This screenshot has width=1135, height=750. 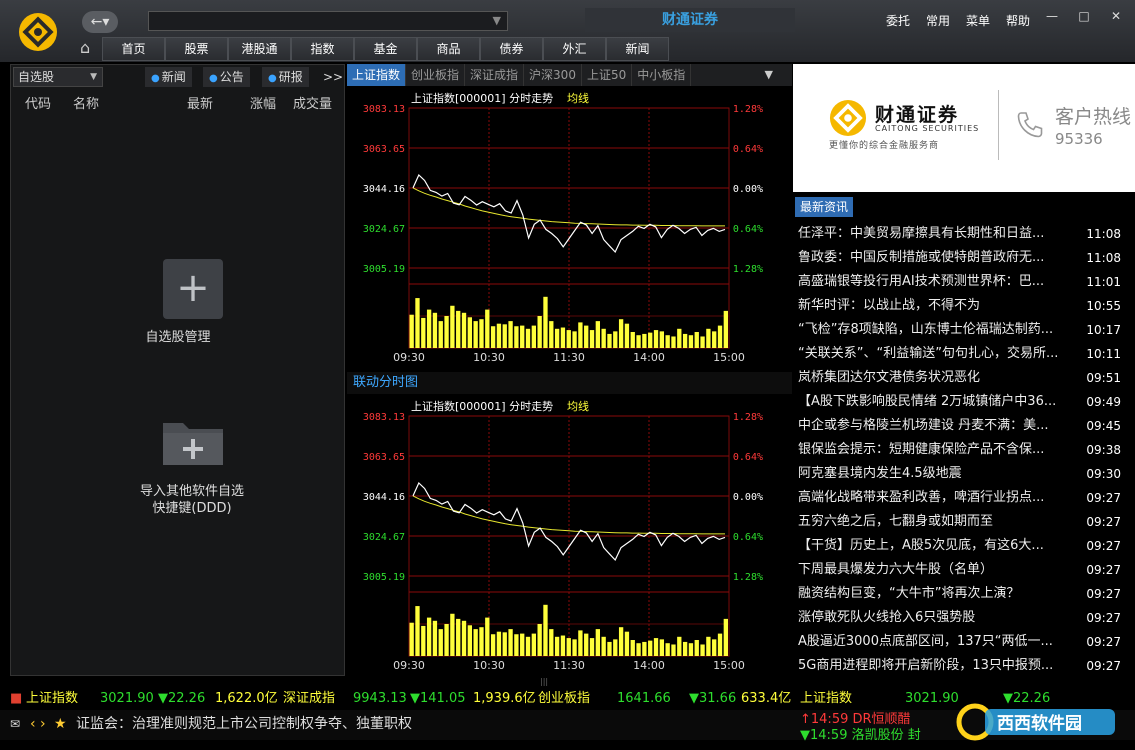 I want to click on news-time: 09:27, so click(x=1103, y=642).